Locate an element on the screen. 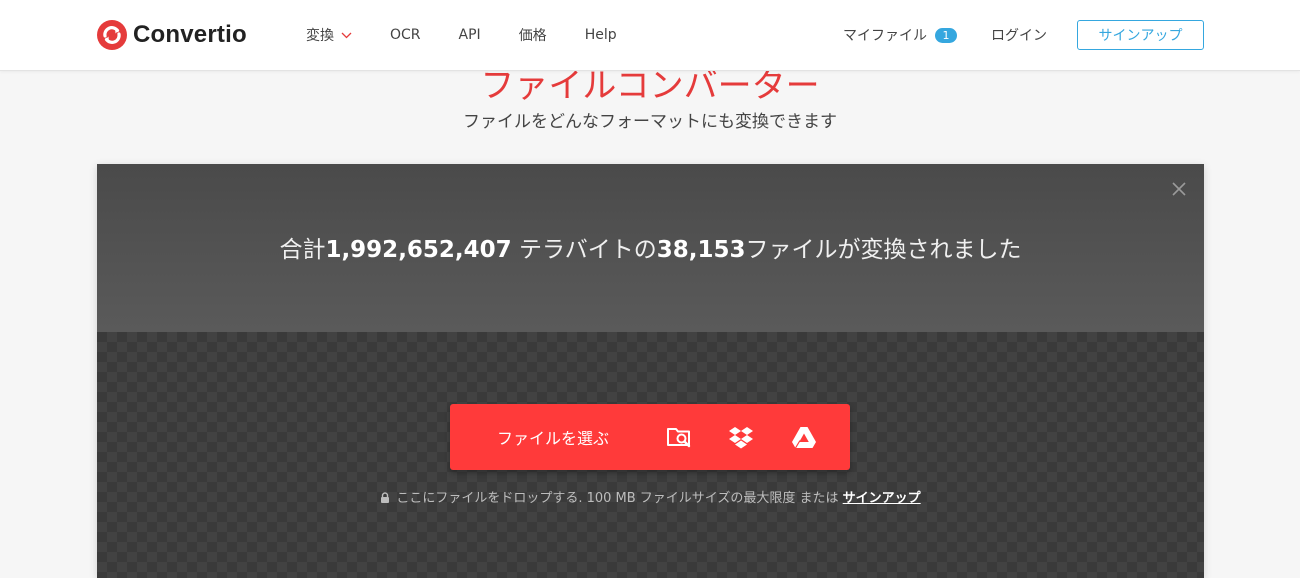 This screenshot has width=1300, height=578. nav-item-label: OCR is located at coordinates (405, 35).